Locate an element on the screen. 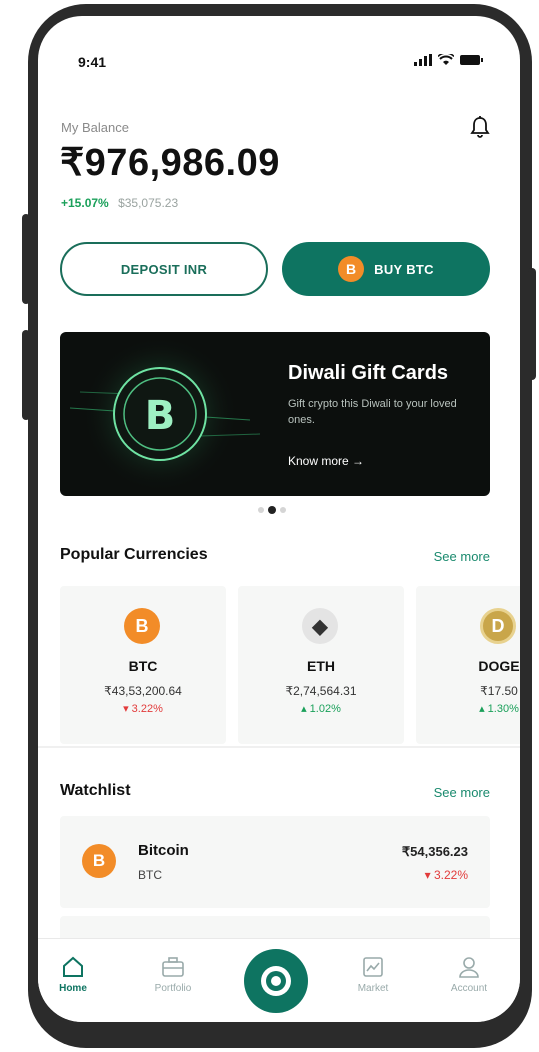 This screenshot has width=539, height=1052. tab-home: Home is located at coordinates (73, 973).